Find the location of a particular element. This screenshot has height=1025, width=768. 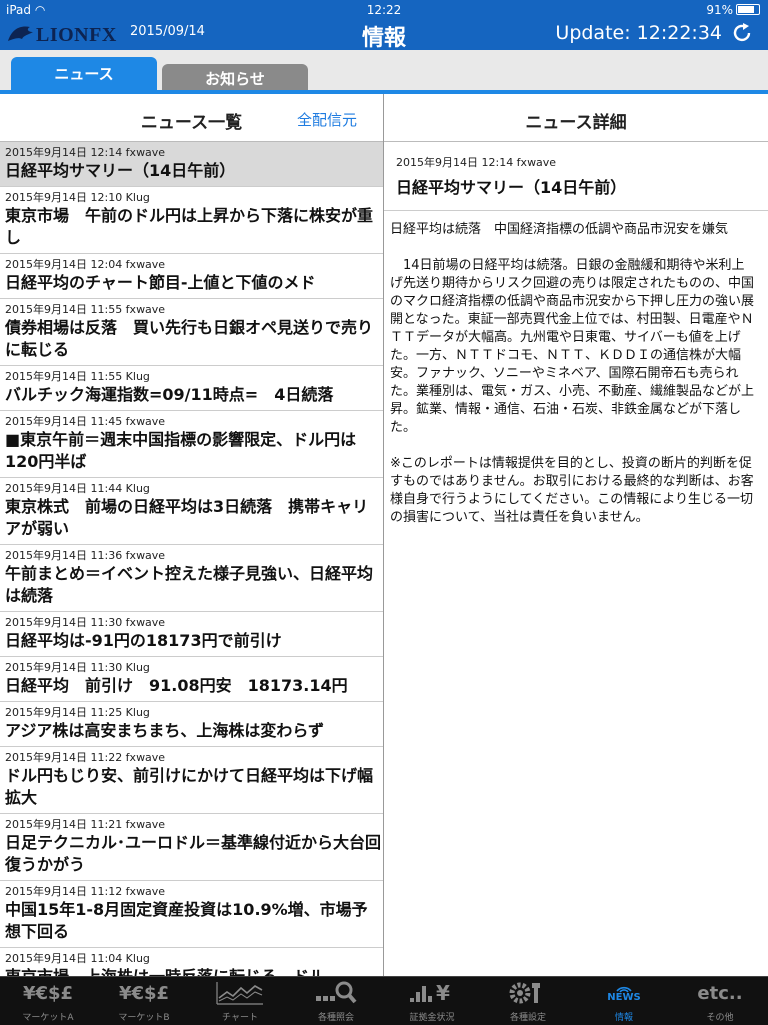

tab-inquiry: 各種照会 is located at coordinates (336, 1001).